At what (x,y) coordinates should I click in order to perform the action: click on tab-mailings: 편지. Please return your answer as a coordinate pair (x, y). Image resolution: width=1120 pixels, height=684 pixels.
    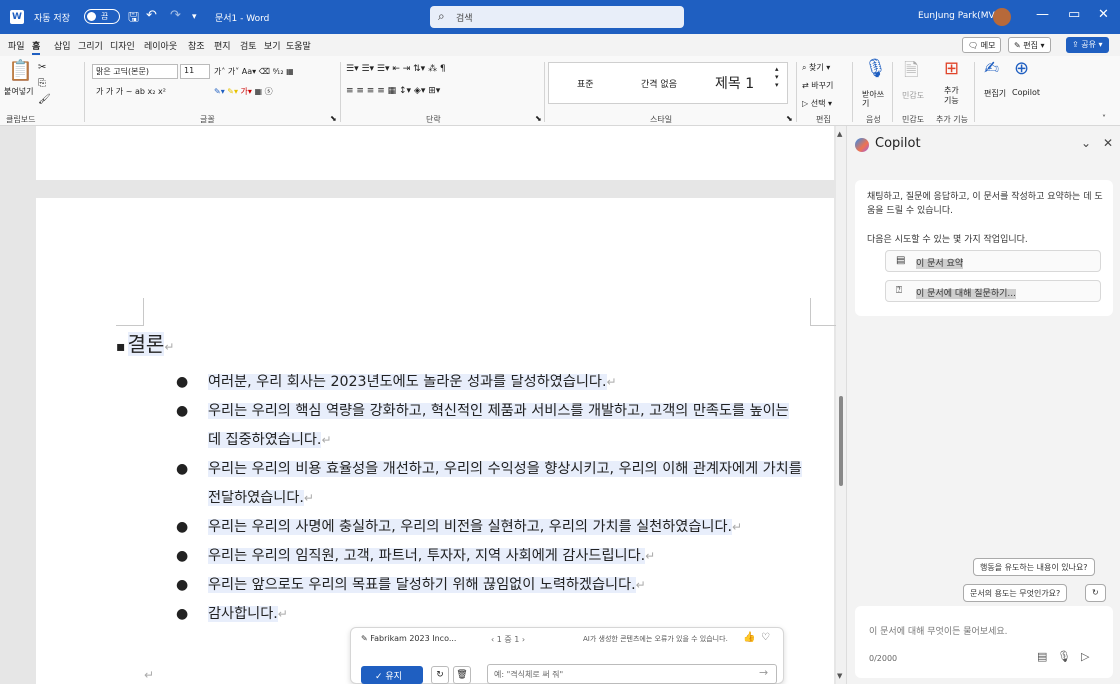
    Looking at the image, I should click on (222, 45).